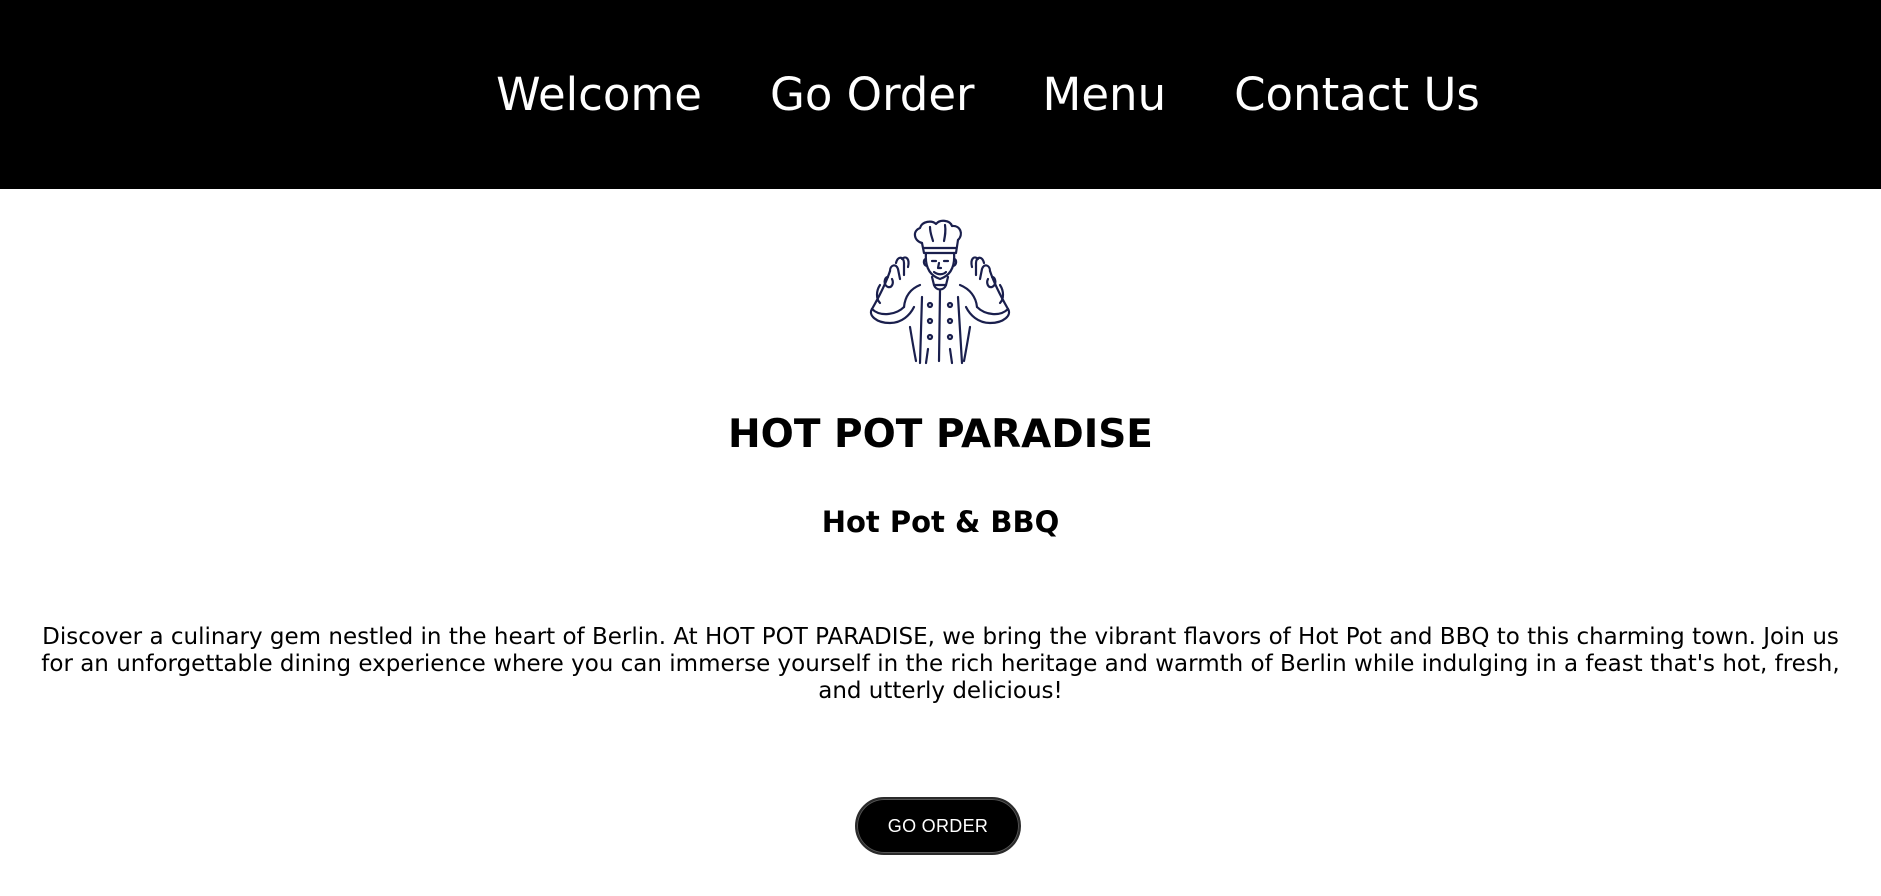 The image size is (1881, 896). What do you see at coordinates (872, 94) in the screenshot?
I see `nav-link-go-order: Go Order` at bounding box center [872, 94].